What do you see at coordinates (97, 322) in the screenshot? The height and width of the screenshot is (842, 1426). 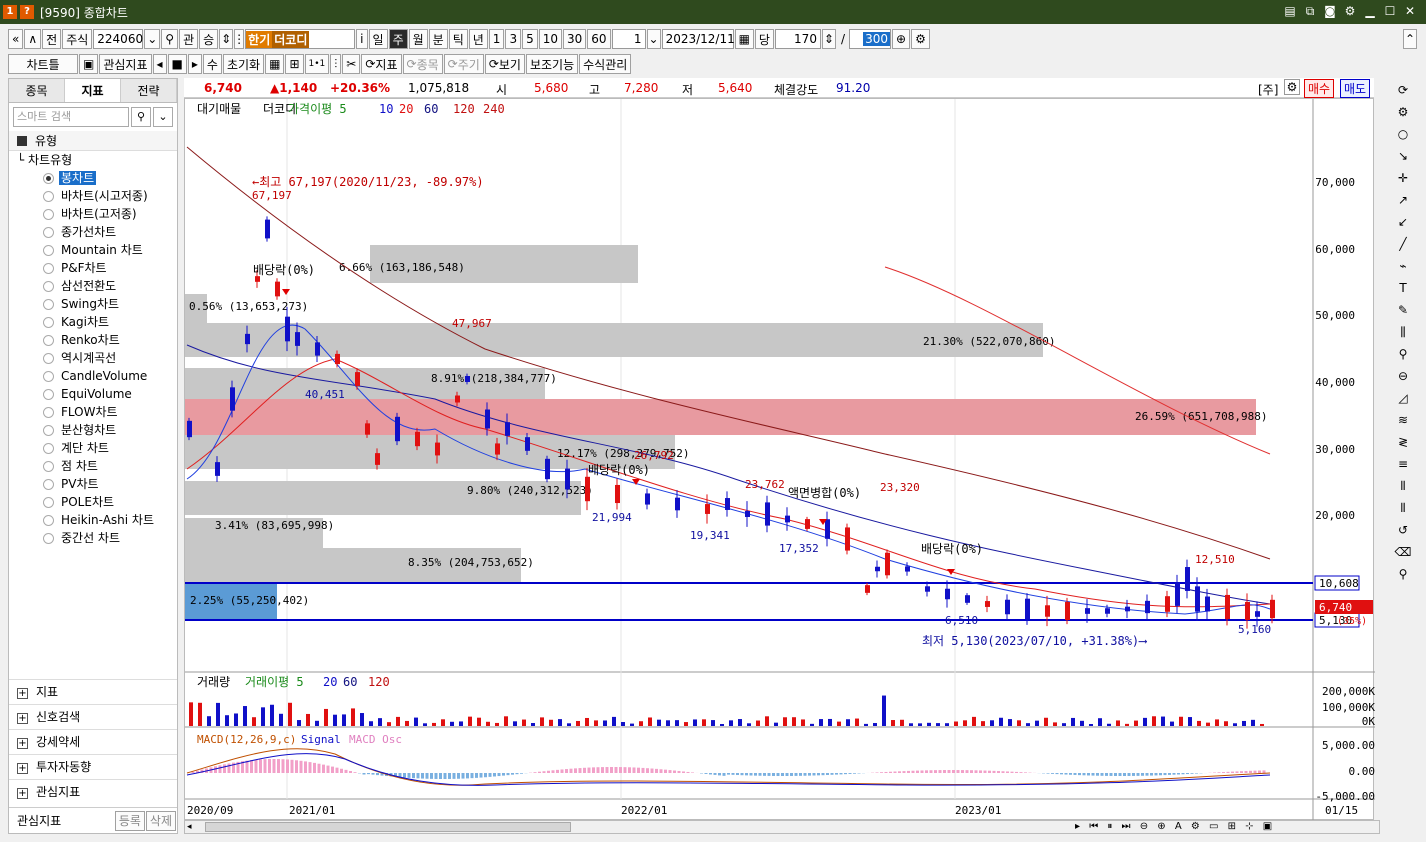 I see `chart-type-item: Kagi차트` at bounding box center [97, 322].